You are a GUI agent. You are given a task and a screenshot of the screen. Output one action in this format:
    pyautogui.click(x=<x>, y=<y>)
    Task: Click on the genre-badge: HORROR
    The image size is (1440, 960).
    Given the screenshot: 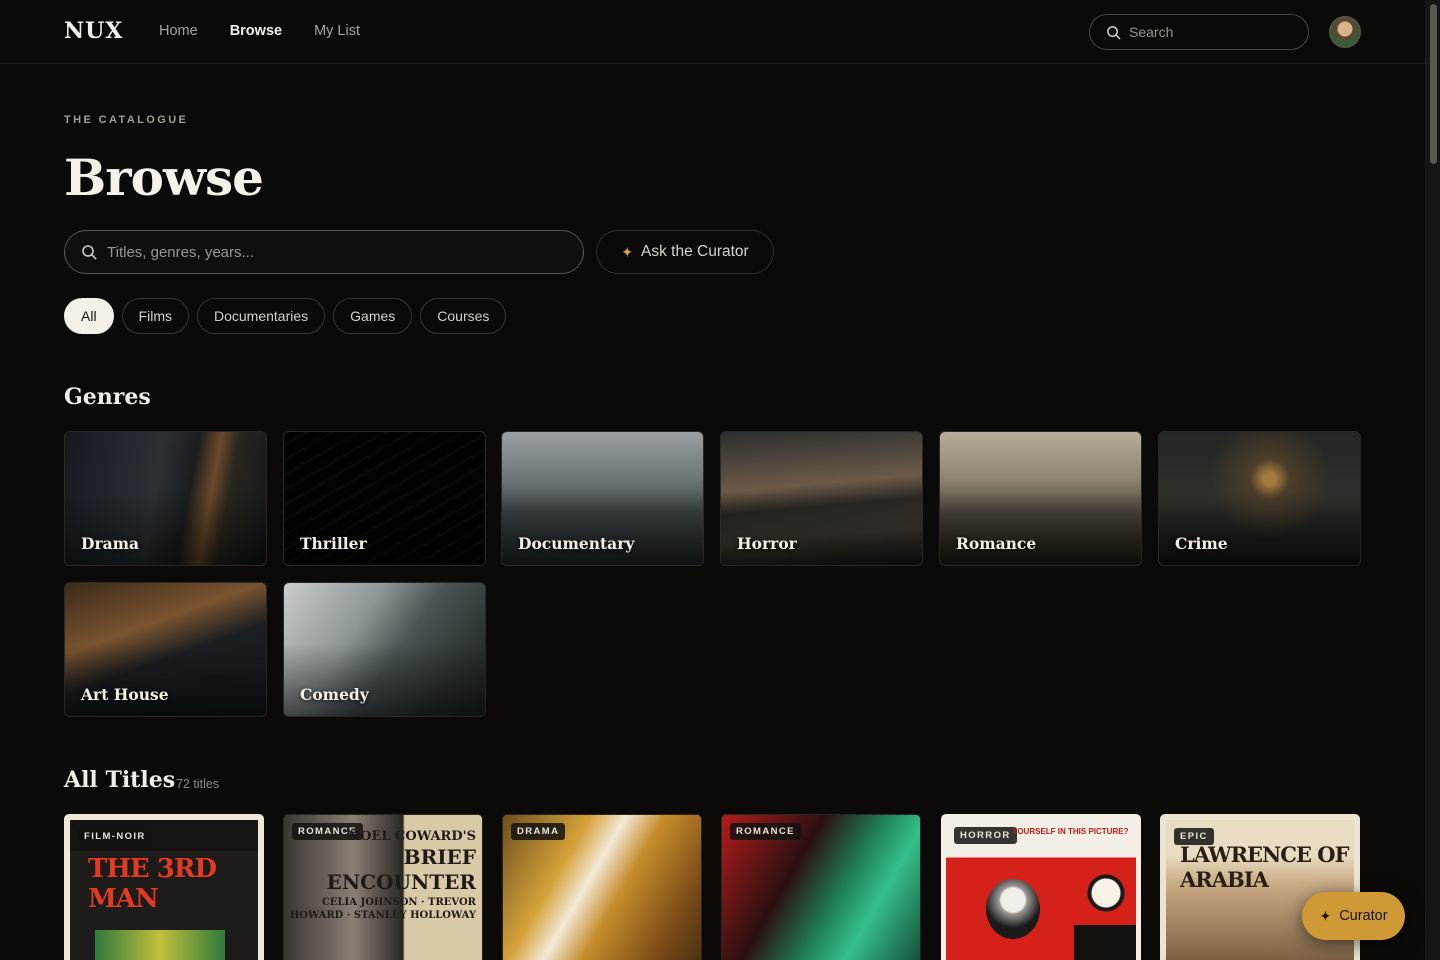 What is the action you would take?
    pyautogui.click(x=985, y=835)
    